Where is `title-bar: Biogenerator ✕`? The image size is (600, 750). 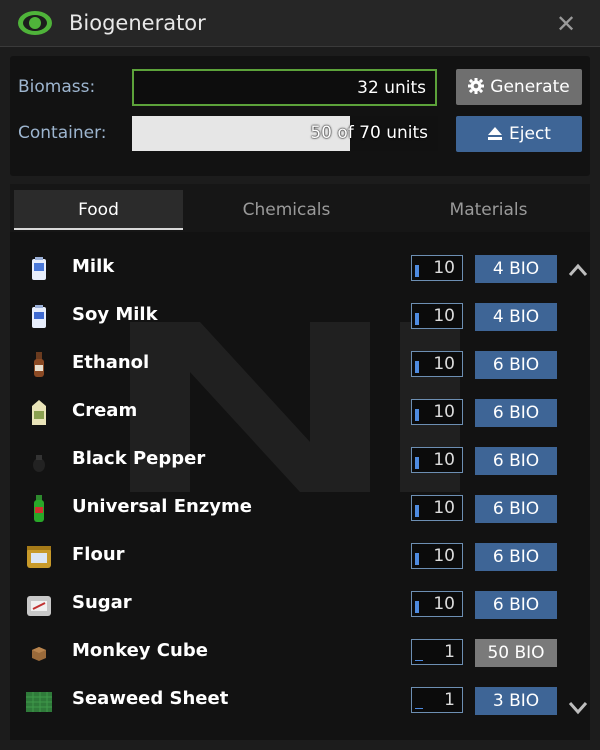
title-bar: Biogenerator ✕ is located at coordinates (300, 23).